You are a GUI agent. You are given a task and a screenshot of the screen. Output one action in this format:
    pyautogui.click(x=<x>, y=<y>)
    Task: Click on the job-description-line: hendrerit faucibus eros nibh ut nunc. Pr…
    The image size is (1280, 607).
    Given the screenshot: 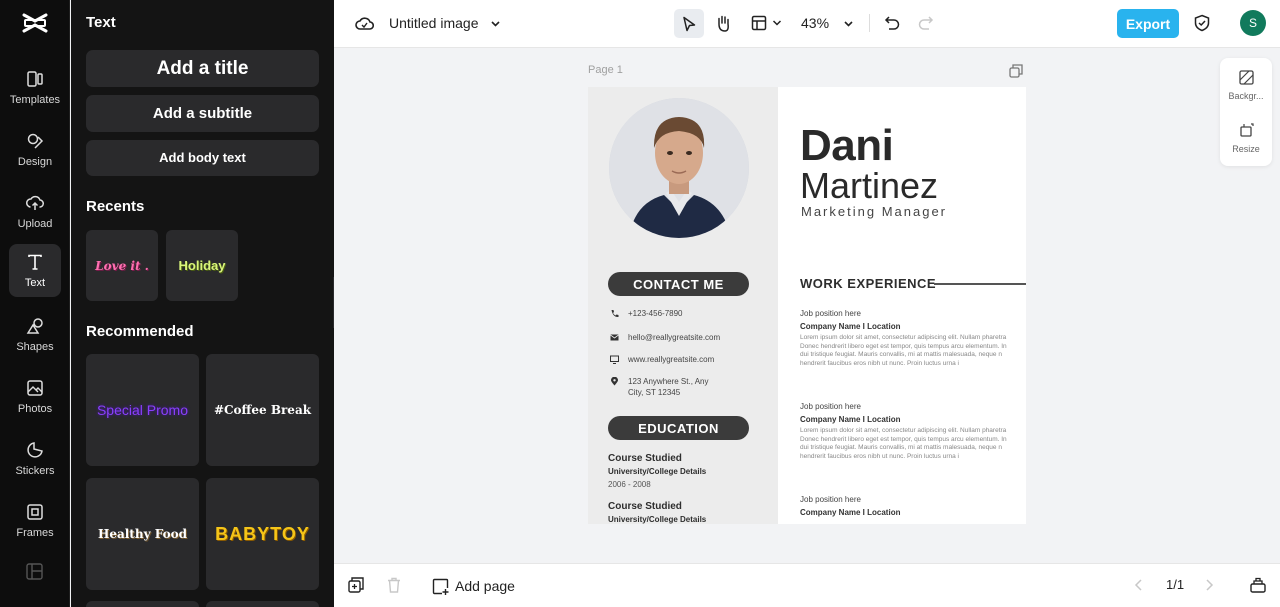 What is the action you would take?
    pyautogui.click(x=879, y=456)
    